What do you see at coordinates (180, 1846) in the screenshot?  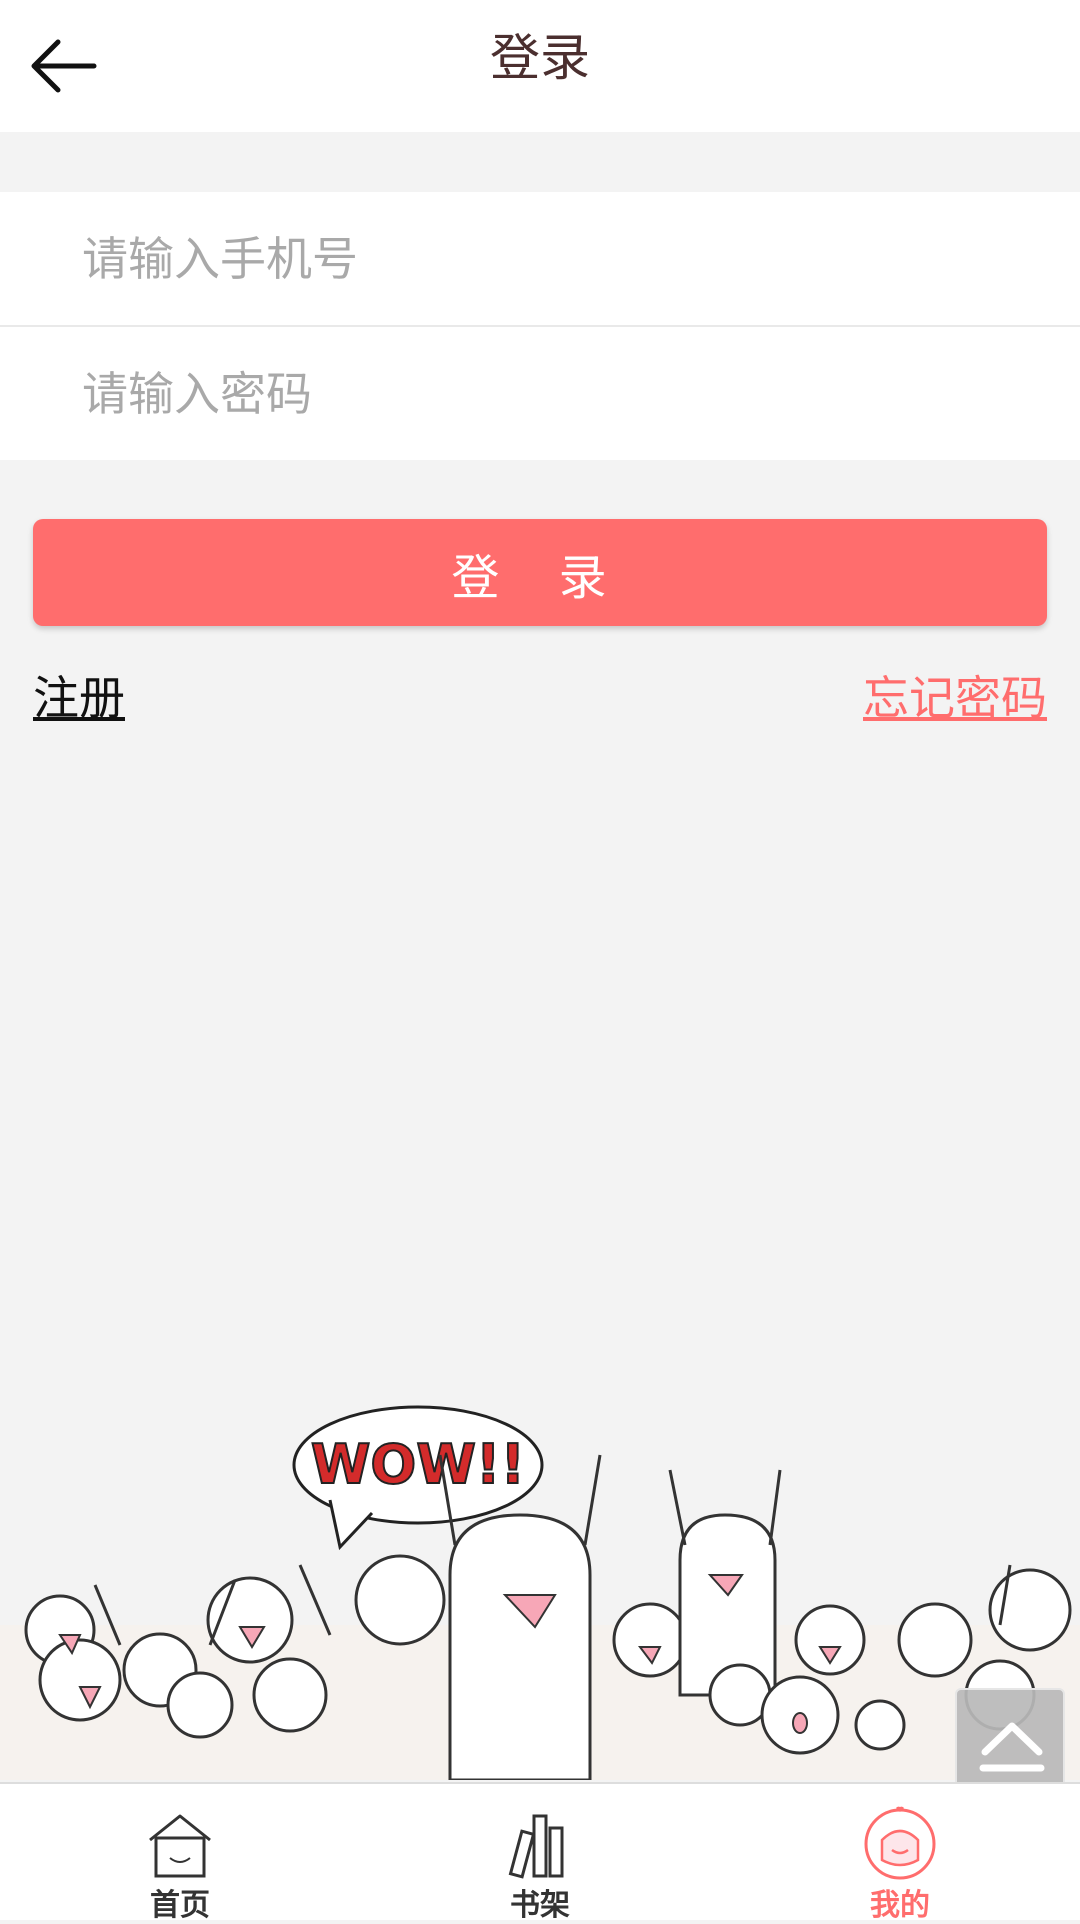 I see `home-icon` at bounding box center [180, 1846].